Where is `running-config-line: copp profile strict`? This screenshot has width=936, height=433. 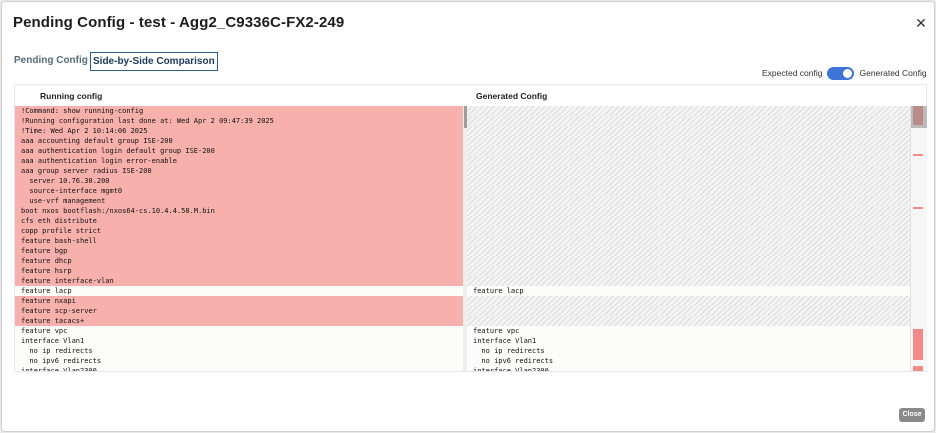 running-config-line: copp profile strict is located at coordinates (239, 231).